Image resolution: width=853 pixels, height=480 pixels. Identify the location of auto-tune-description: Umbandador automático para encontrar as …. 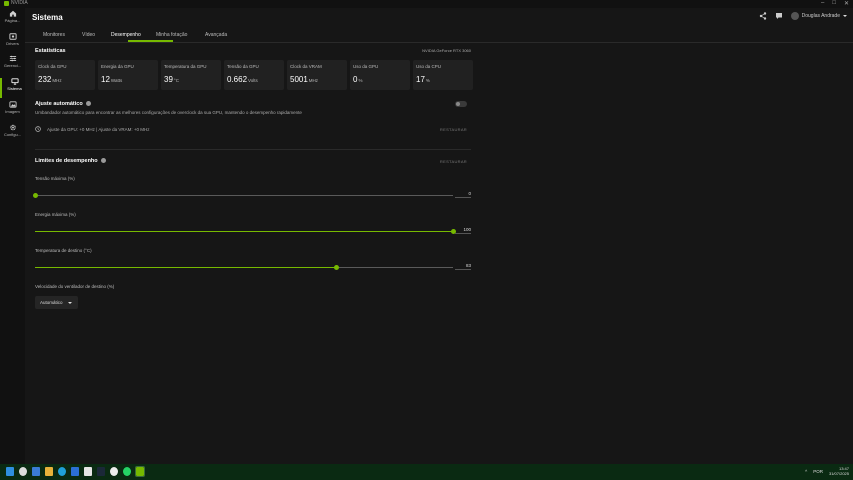
(168, 112).